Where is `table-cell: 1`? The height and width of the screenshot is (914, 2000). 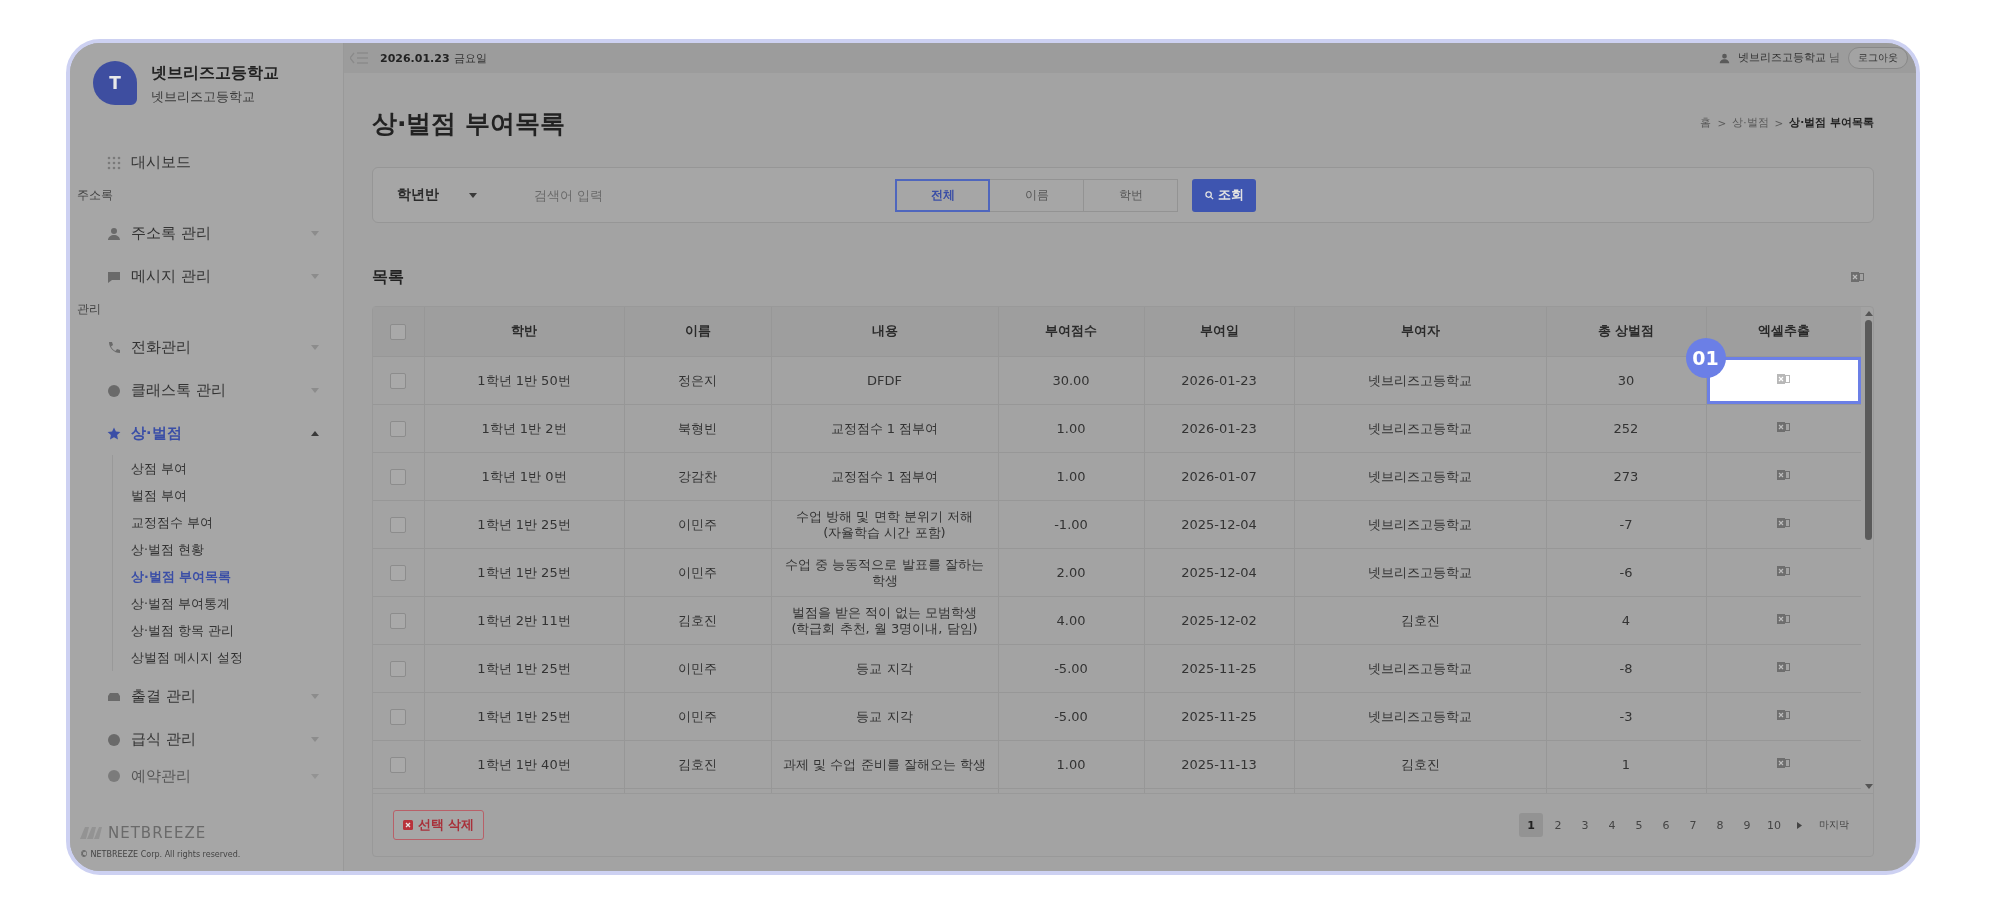
table-cell: 1 is located at coordinates (1626, 764).